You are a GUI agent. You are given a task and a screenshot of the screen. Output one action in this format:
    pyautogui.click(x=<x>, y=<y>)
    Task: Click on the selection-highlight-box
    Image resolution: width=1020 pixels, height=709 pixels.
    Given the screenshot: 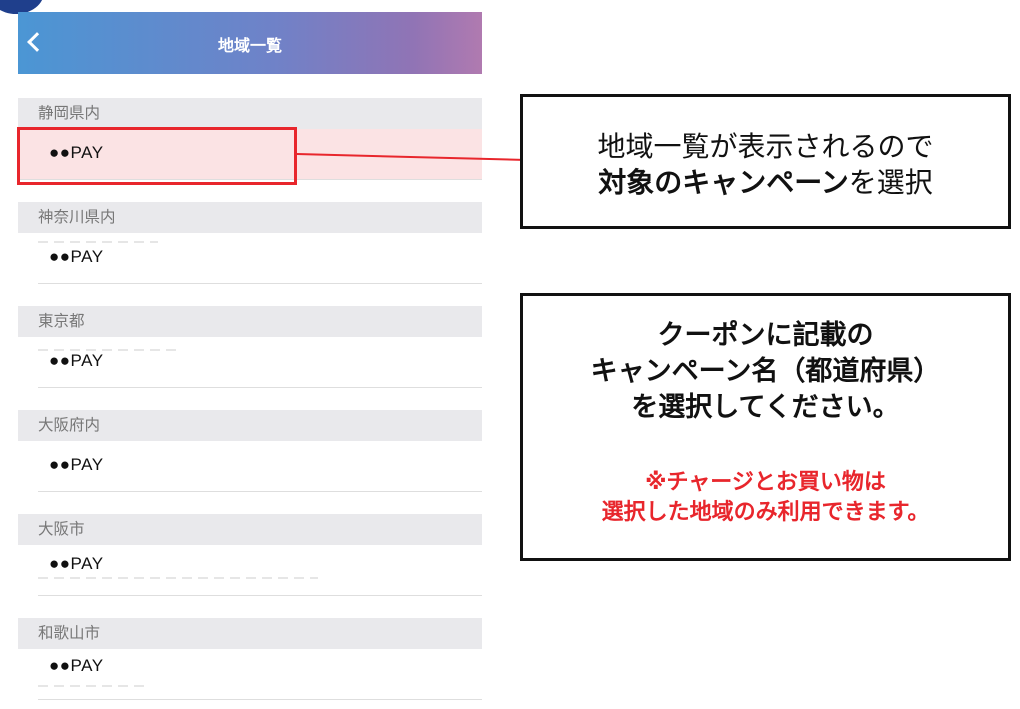 What is the action you would take?
    pyautogui.click(x=157, y=156)
    